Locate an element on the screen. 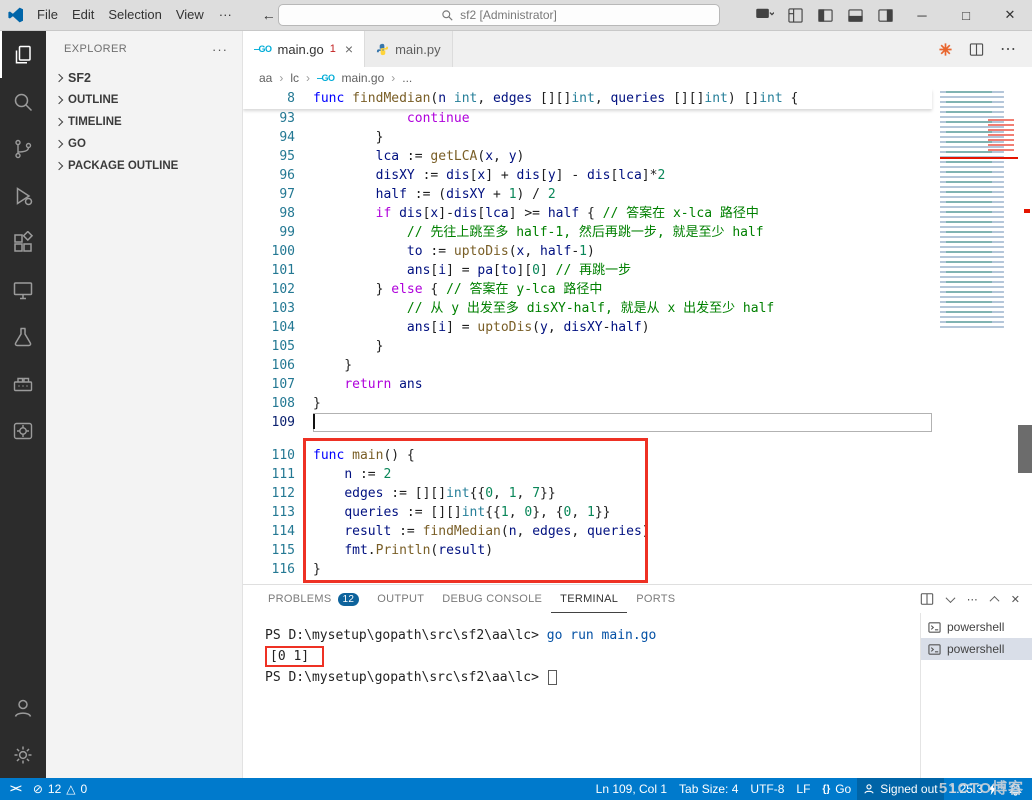  code-line-105: 105 } is located at coordinates (587, 346).